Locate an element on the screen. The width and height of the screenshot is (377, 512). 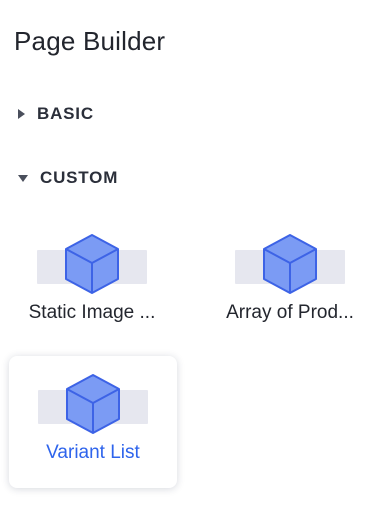
component-tile-variant-list: Variant List is located at coordinates (93, 422).